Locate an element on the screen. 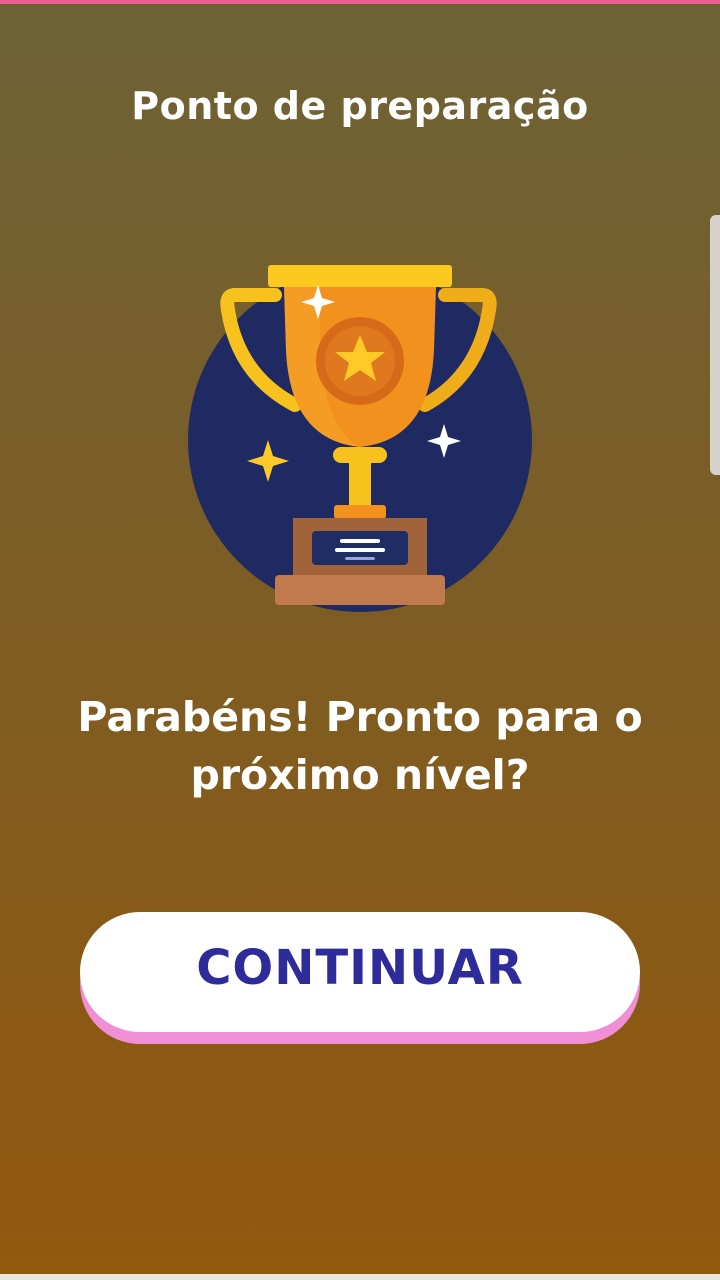 The width and height of the screenshot is (720, 1280). trophy-illustration is located at coordinates (360, 435).